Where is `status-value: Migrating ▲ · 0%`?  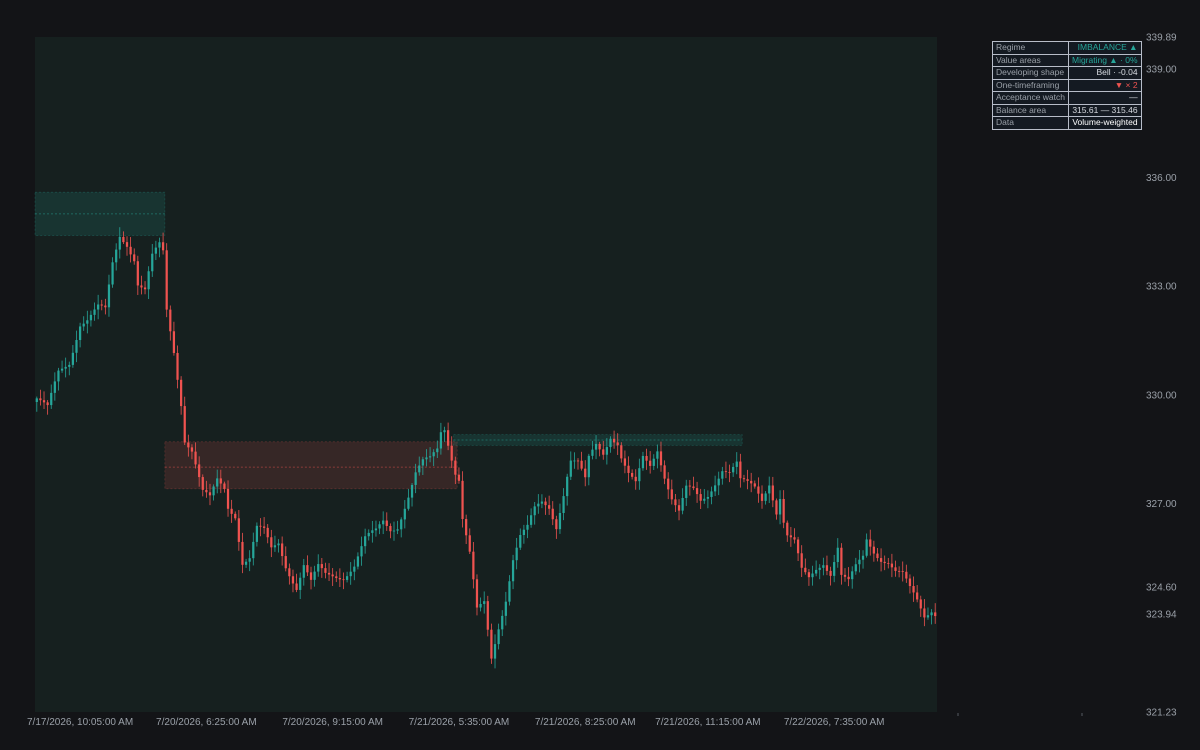
status-value: Migrating ▲ · 0% is located at coordinates (1104, 60).